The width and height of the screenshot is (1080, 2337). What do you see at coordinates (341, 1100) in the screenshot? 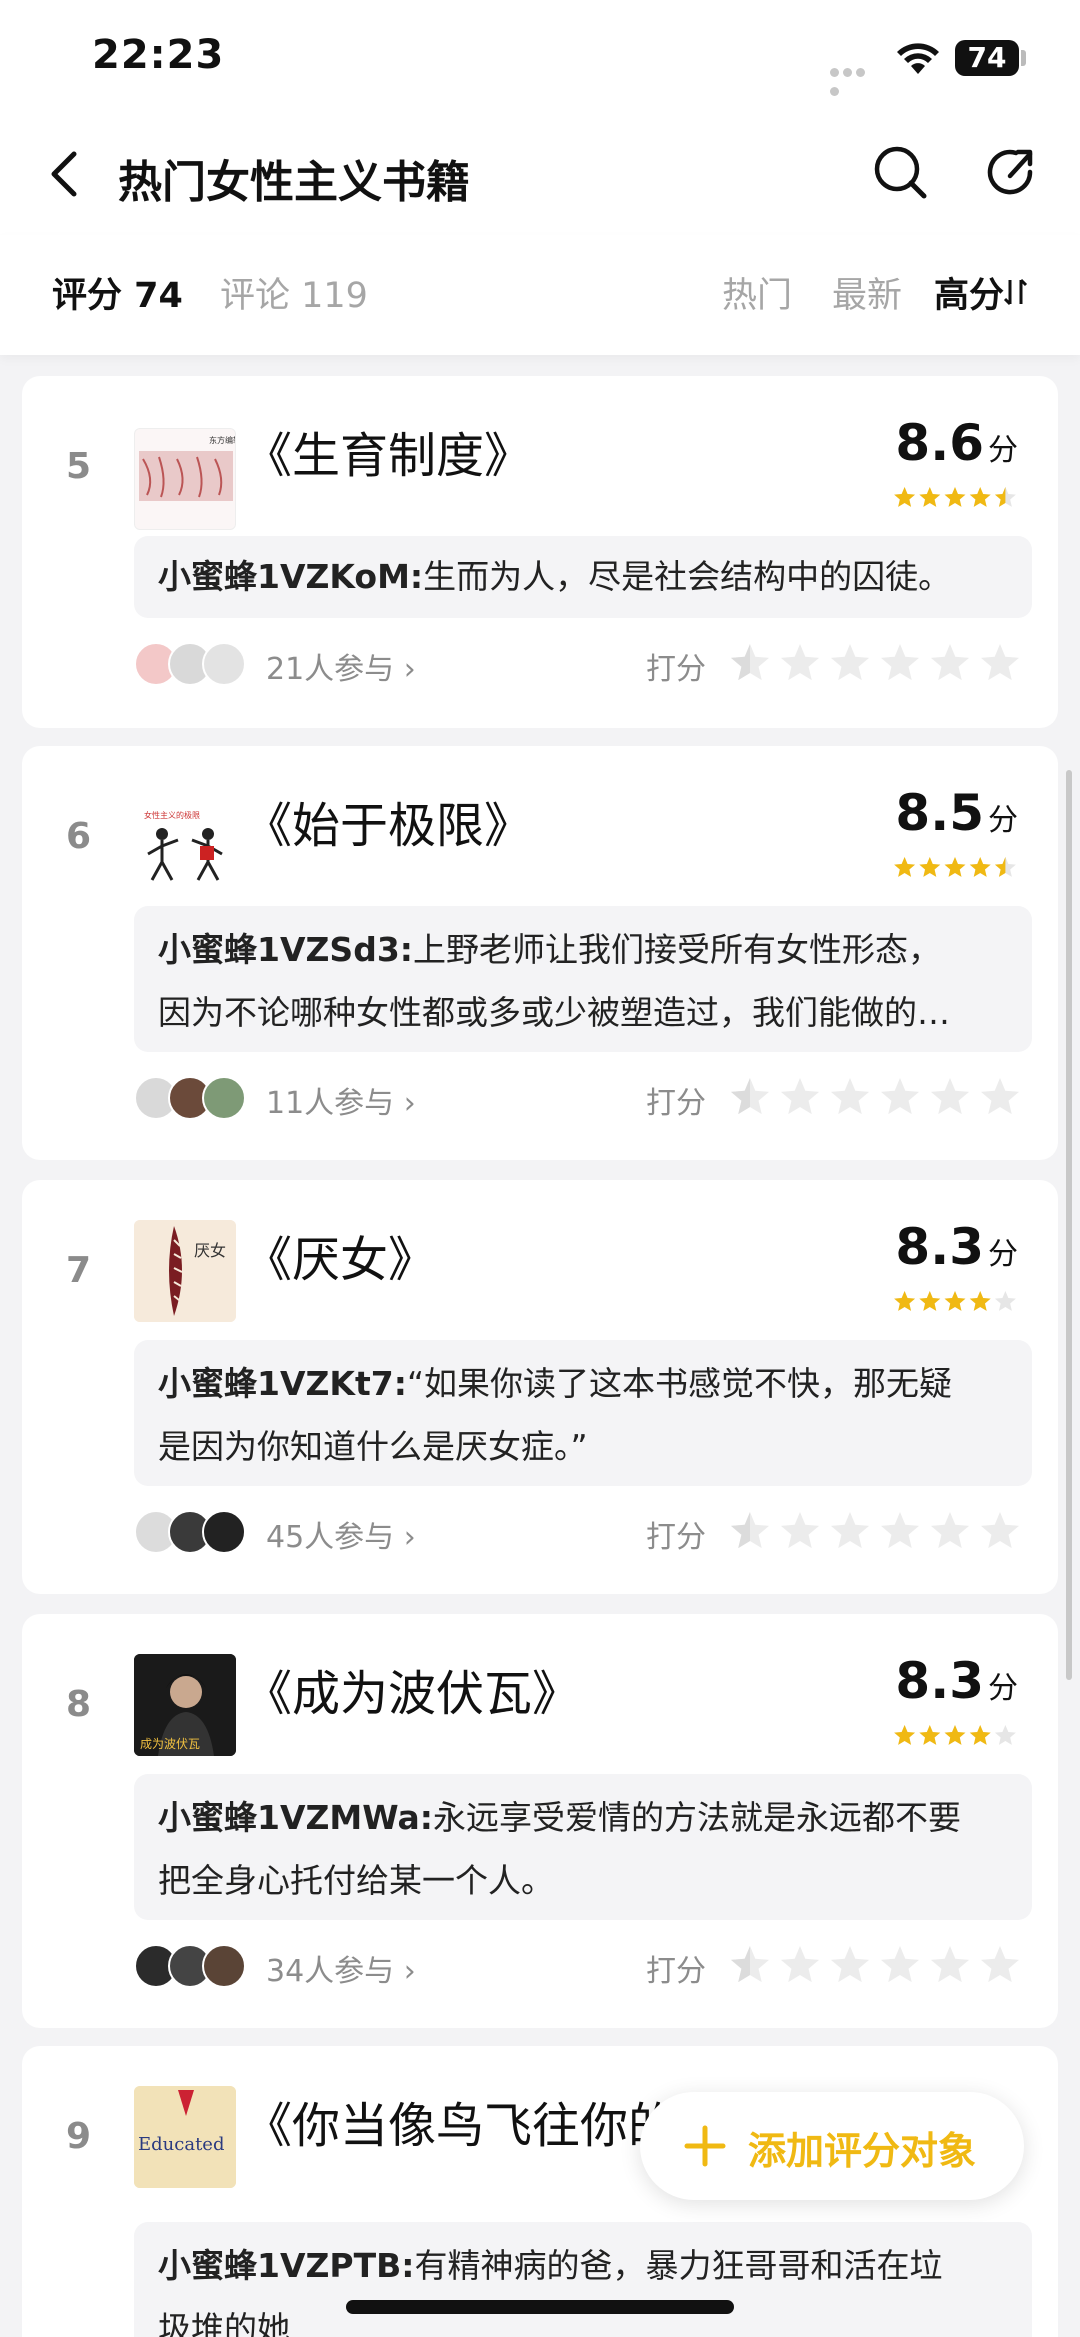
I see `participants-link: 11人参与 ›` at bounding box center [341, 1100].